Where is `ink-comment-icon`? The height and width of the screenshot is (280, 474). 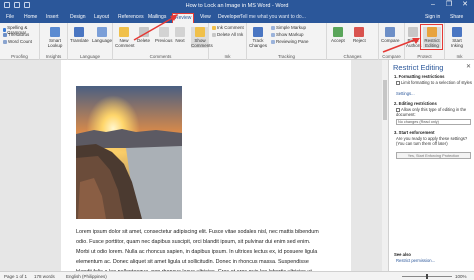
ink-comment-icon is located at coordinates (214, 27).